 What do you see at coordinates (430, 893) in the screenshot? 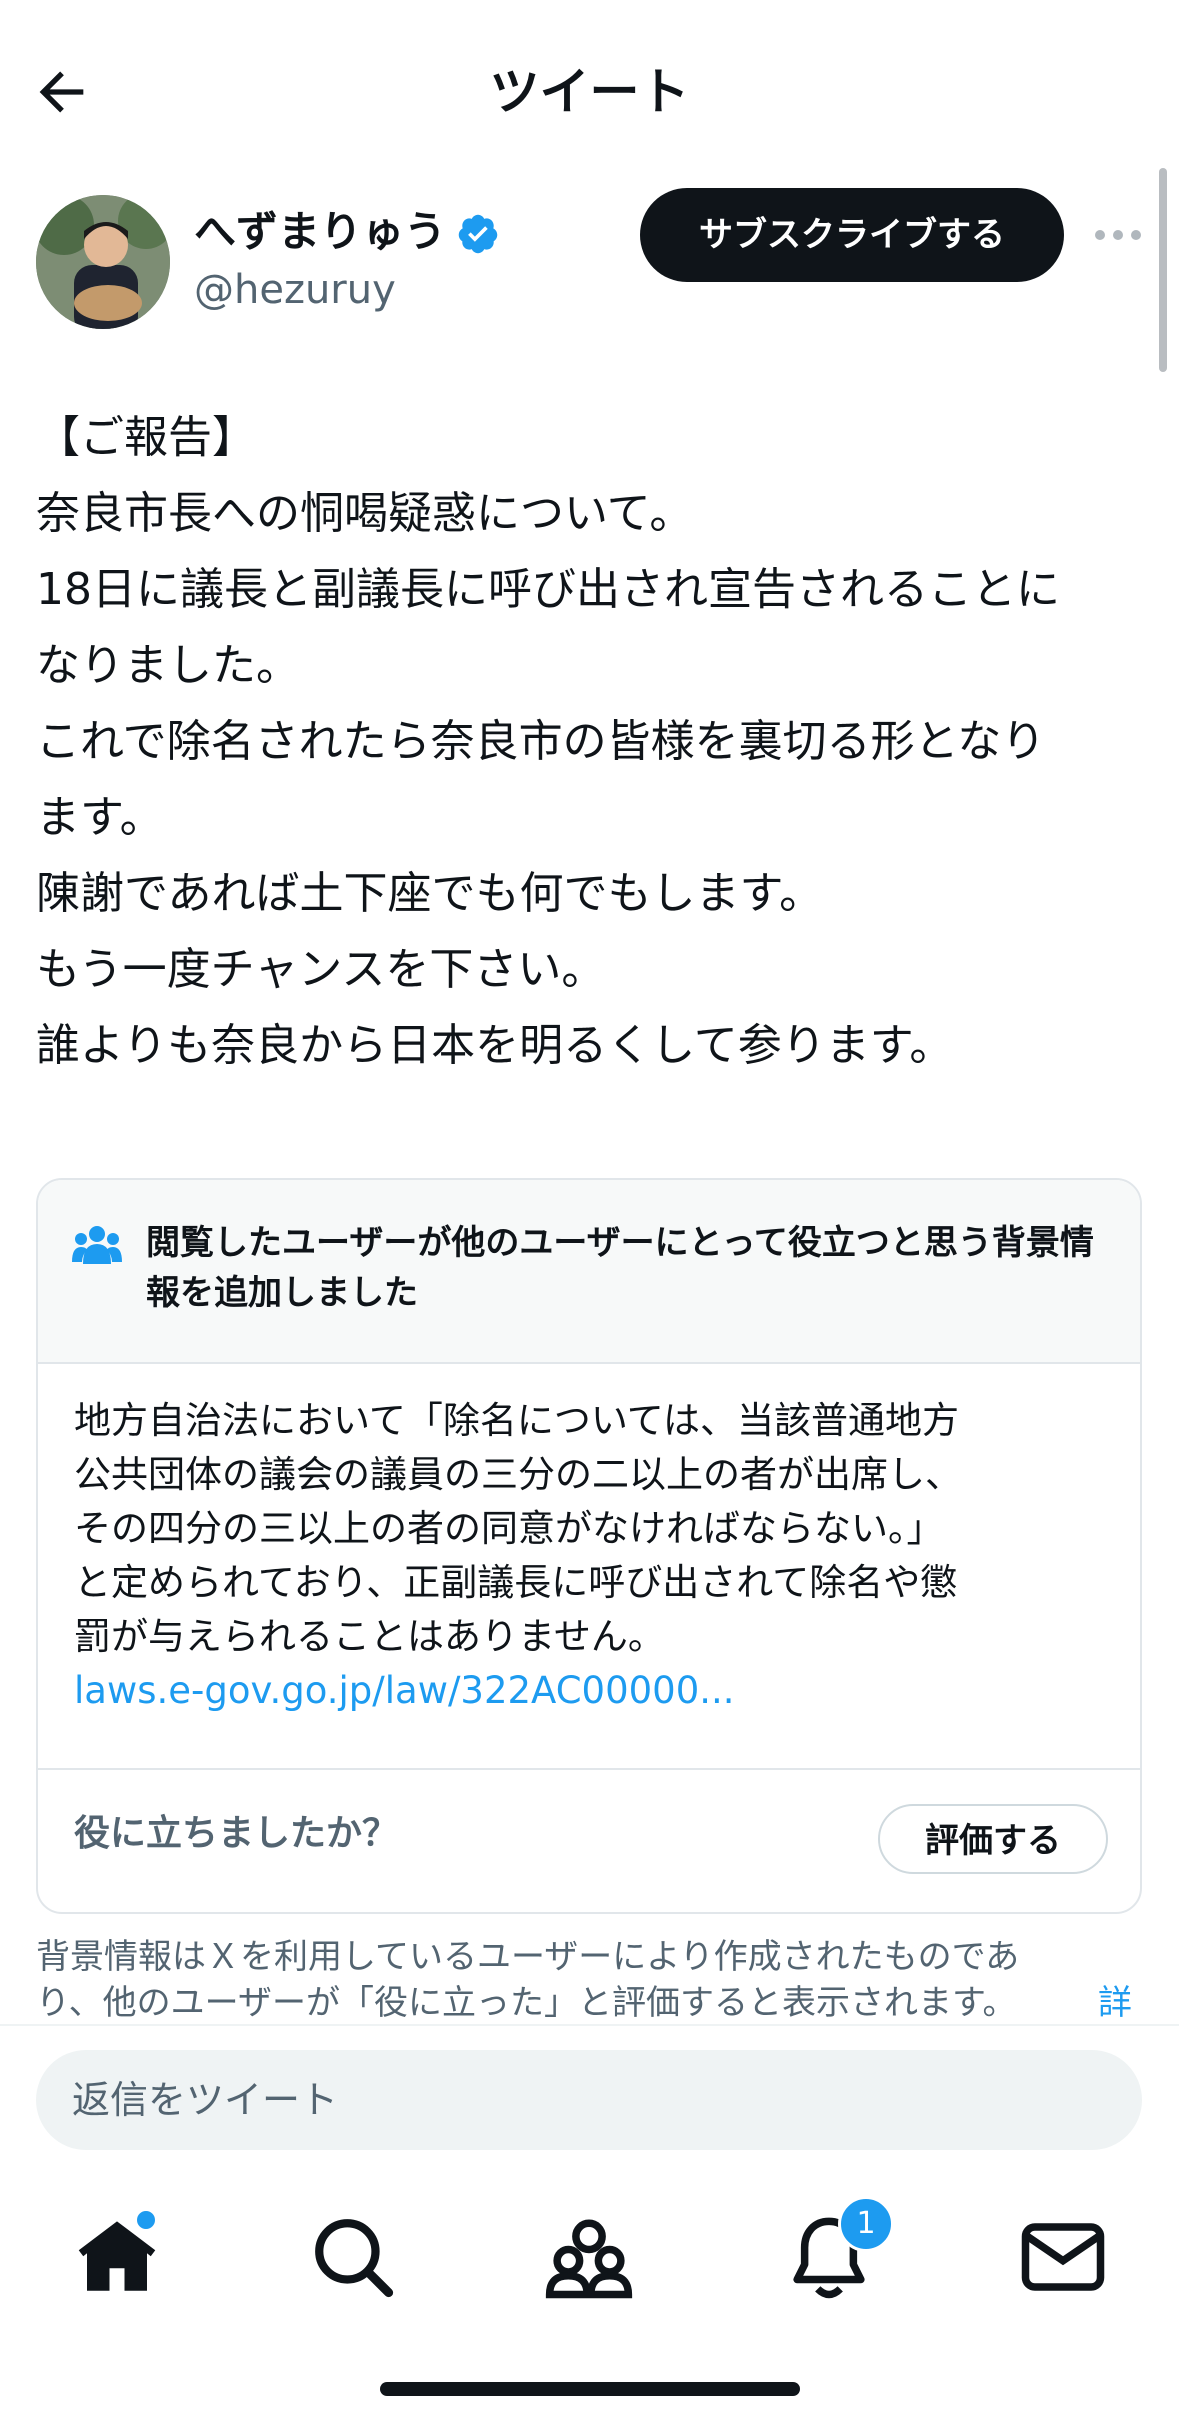
I see `tweet-line: 陳謝であれば土下座でも何でもします。` at bounding box center [430, 893].